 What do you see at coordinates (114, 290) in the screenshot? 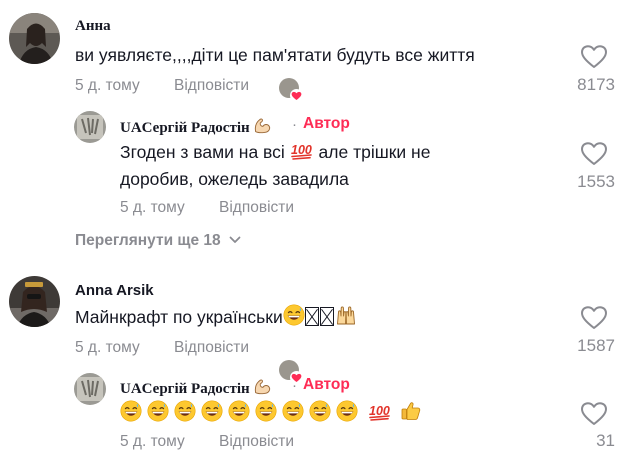
I see `comment-author: Anna Arsik` at bounding box center [114, 290].